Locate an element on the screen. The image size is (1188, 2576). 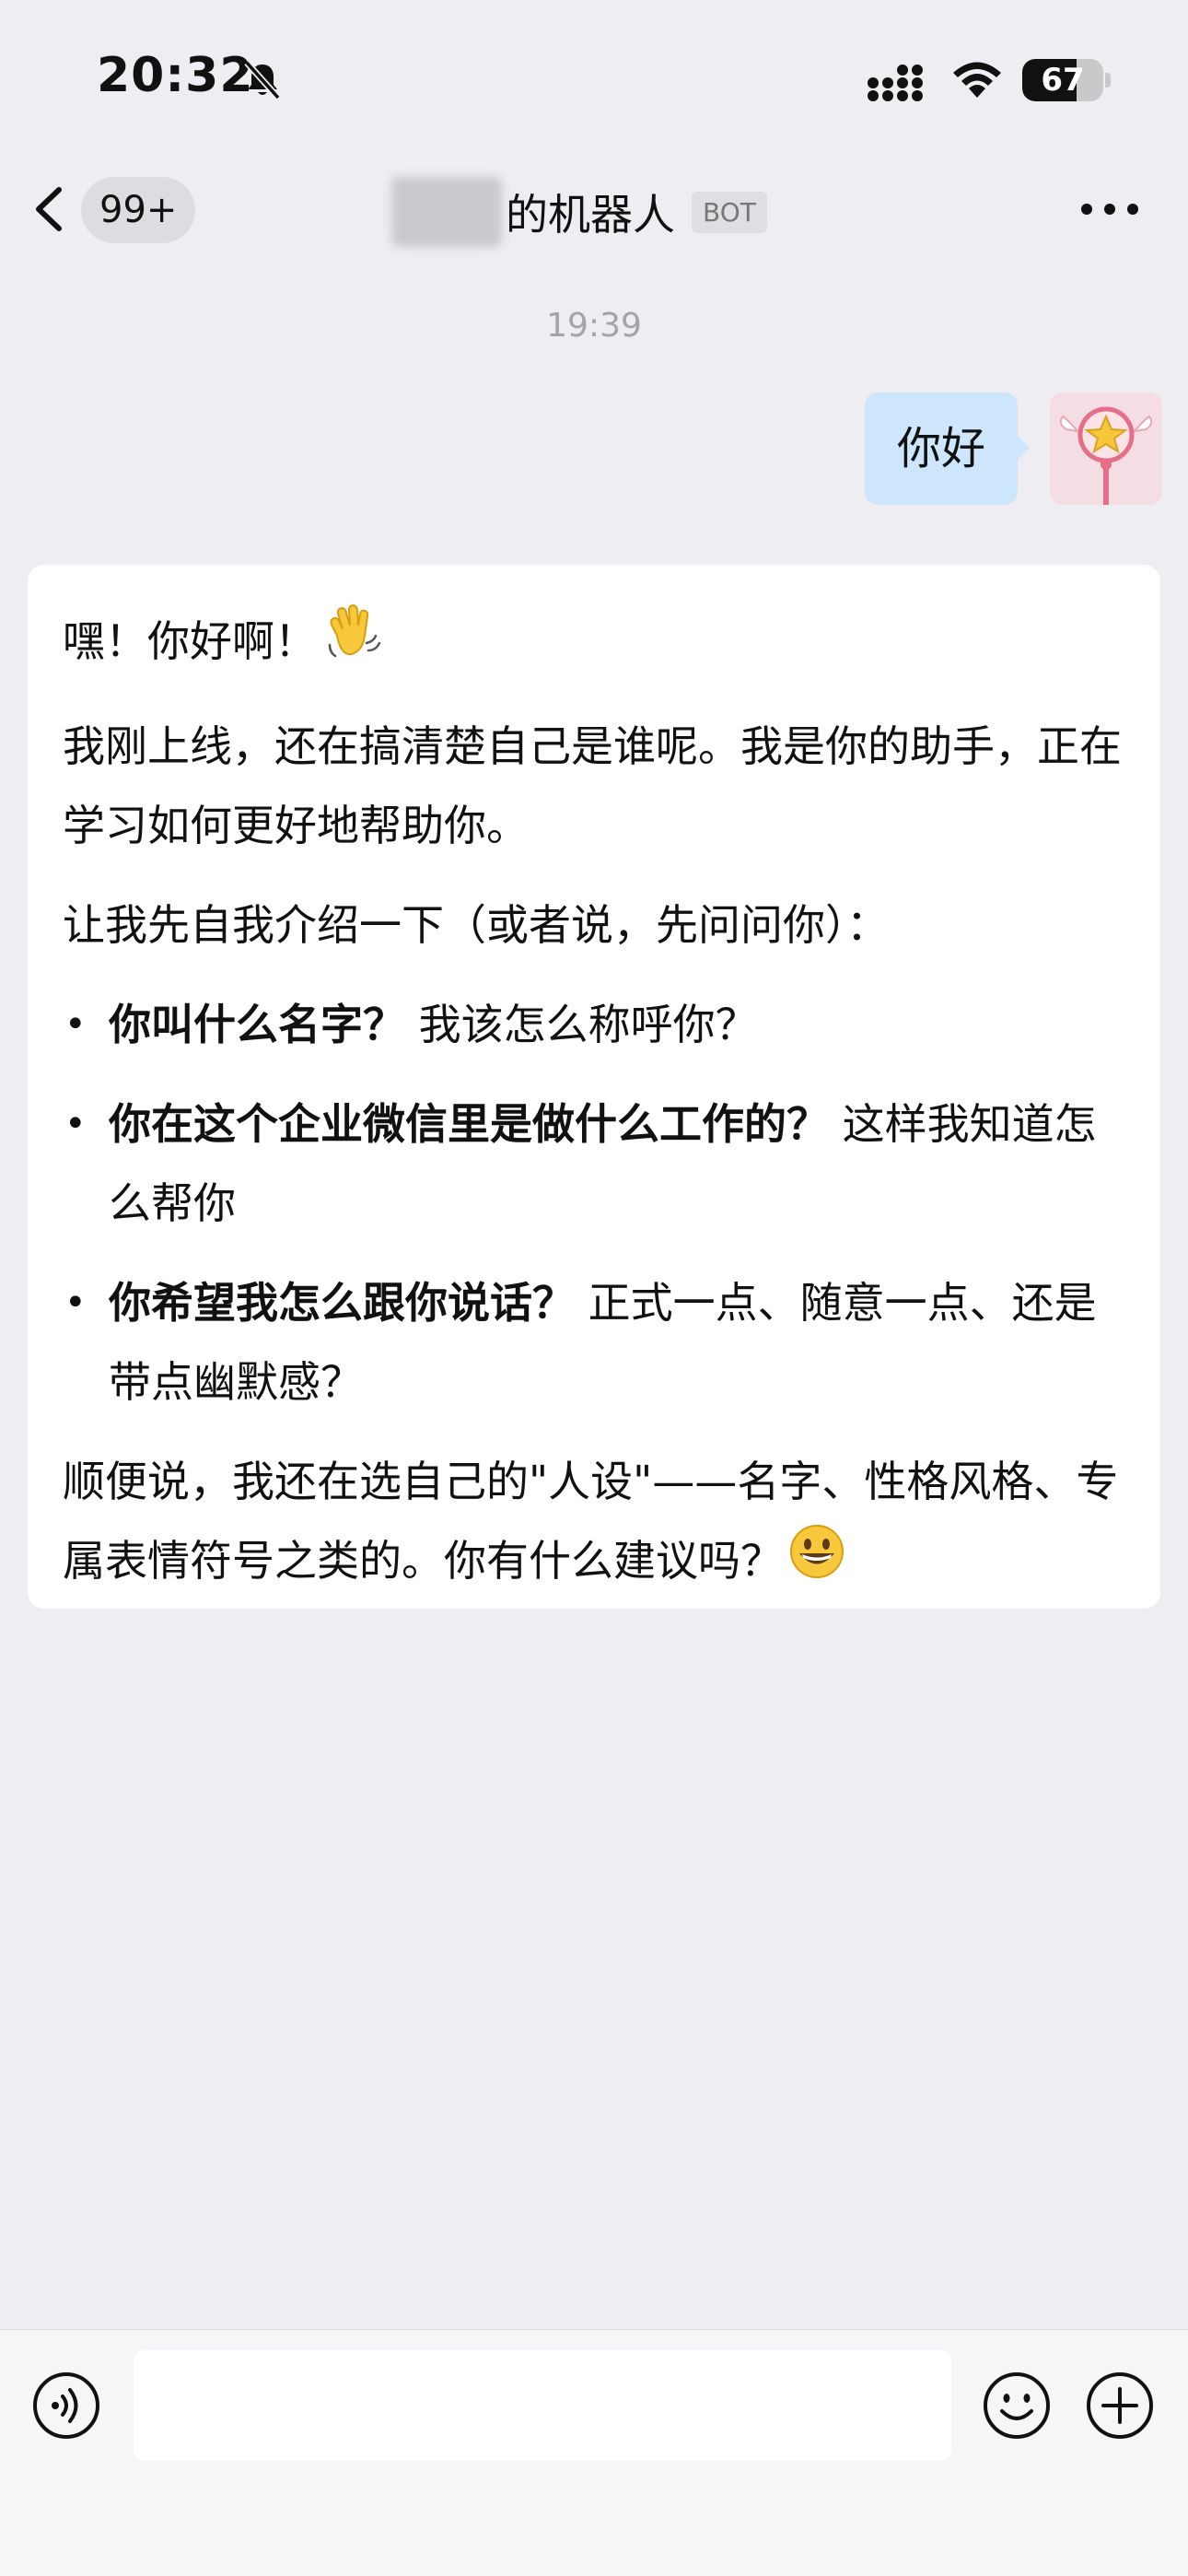
message-timestamp: 19:39 is located at coordinates (594, 326).